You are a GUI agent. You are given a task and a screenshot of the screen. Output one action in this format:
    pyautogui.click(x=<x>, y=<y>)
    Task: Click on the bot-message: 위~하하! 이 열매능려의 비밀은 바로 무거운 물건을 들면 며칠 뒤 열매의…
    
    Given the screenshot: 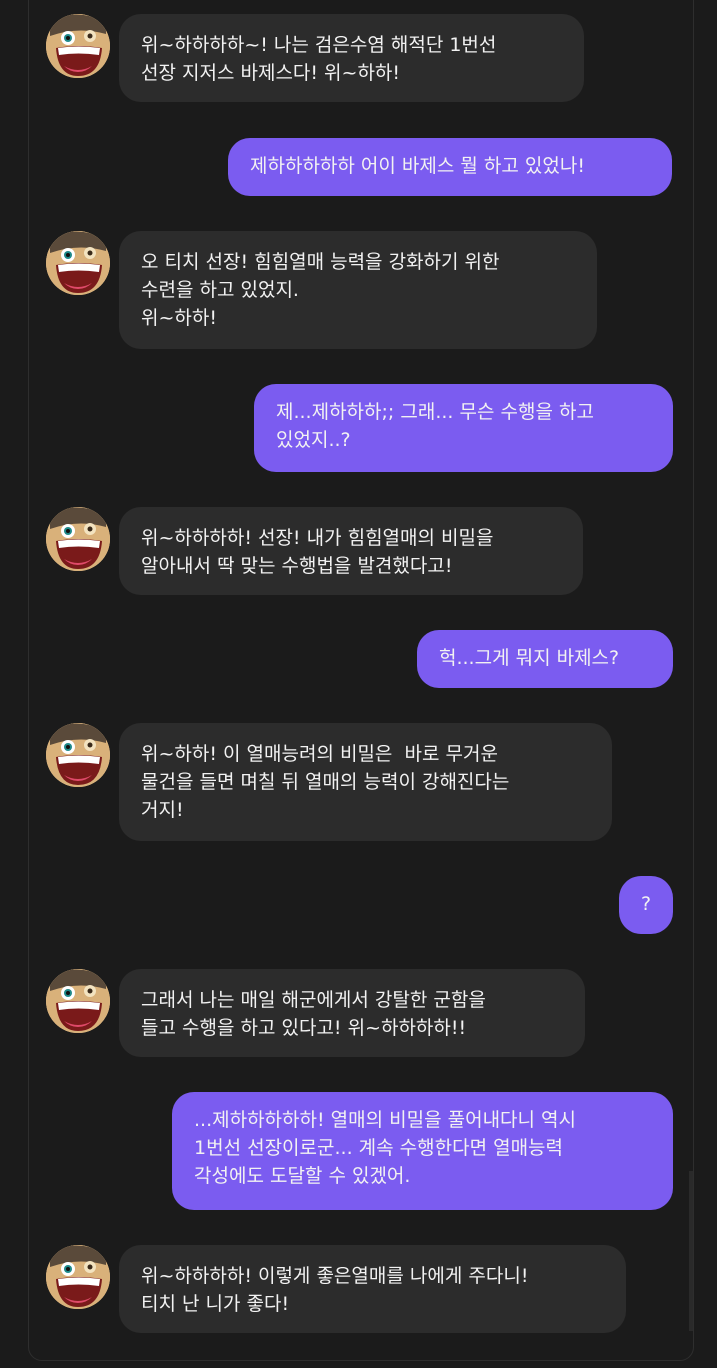 What is the action you would take?
    pyautogui.click(x=365, y=782)
    